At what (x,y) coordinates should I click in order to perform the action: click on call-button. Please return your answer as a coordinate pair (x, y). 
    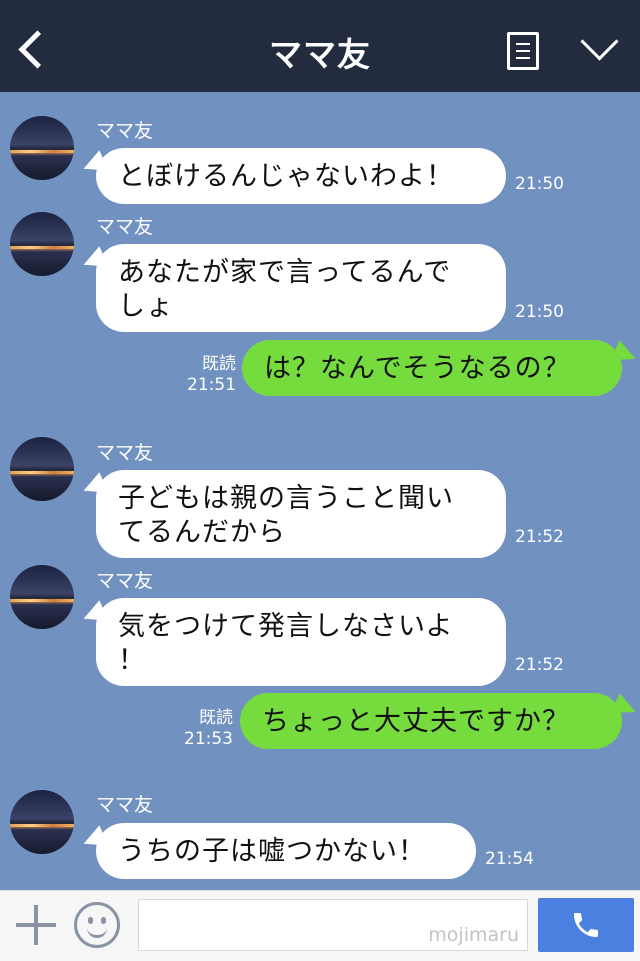
    Looking at the image, I should click on (586, 925).